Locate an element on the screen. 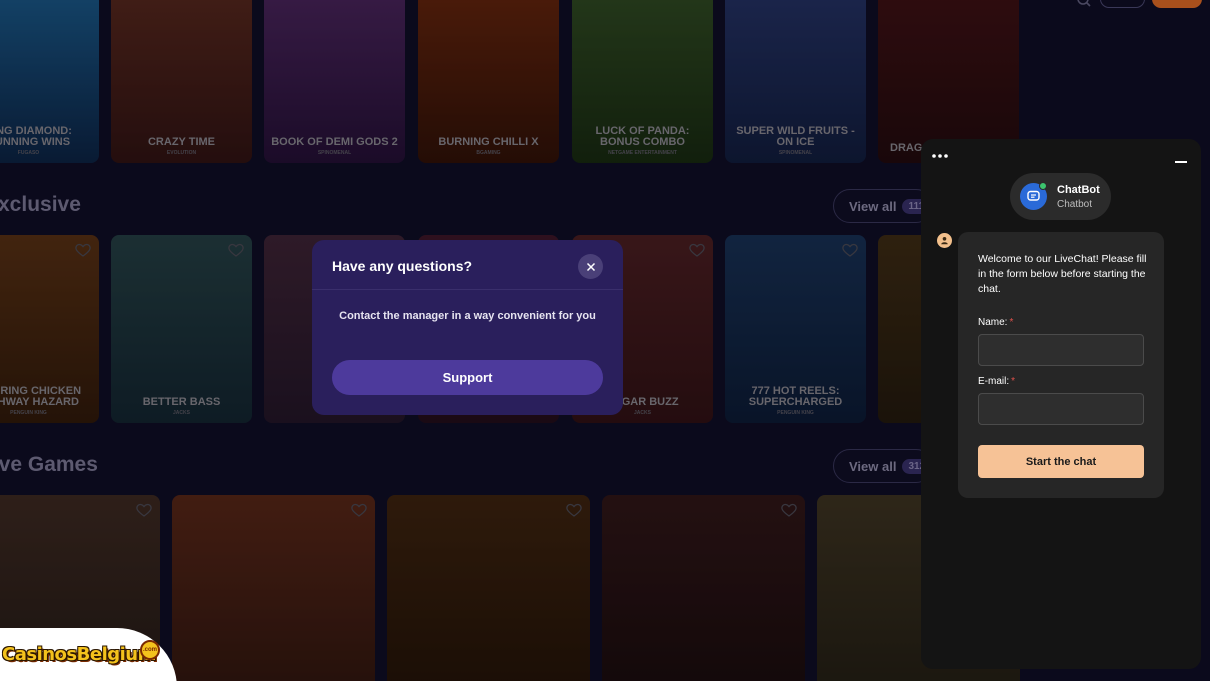 This screenshot has width=1210, height=681. game-card: BURNING CHILLI X BGAMING is located at coordinates (488, 81).